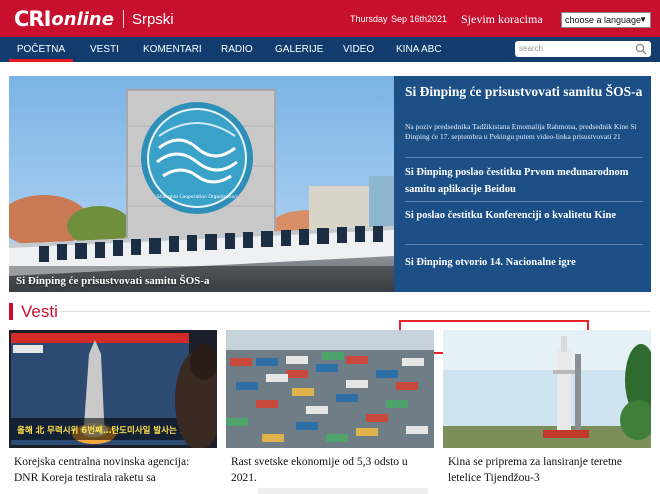 The width and height of the screenshot is (660, 494). What do you see at coordinates (104, 49) in the screenshot?
I see `nav-item-vesti: VESTI` at bounding box center [104, 49].